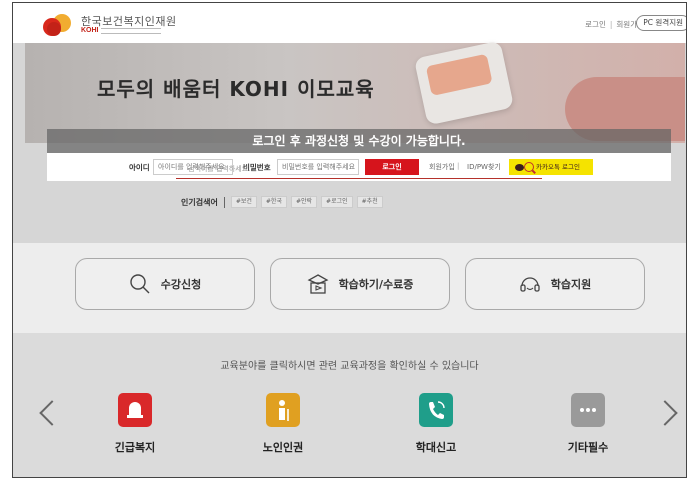 This screenshot has height=480, width=689. I want to click on category-other-required: 기타필수, so click(588, 424).